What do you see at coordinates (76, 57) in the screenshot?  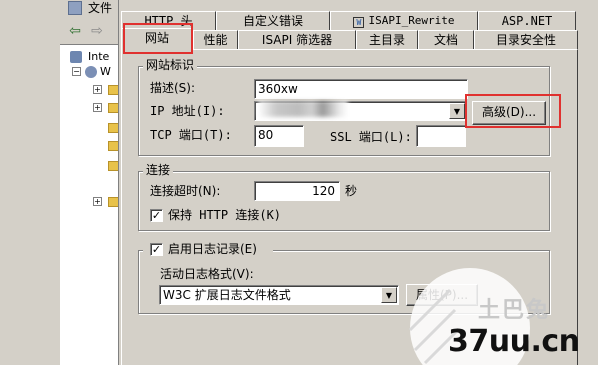 I see `computer-icon` at bounding box center [76, 57].